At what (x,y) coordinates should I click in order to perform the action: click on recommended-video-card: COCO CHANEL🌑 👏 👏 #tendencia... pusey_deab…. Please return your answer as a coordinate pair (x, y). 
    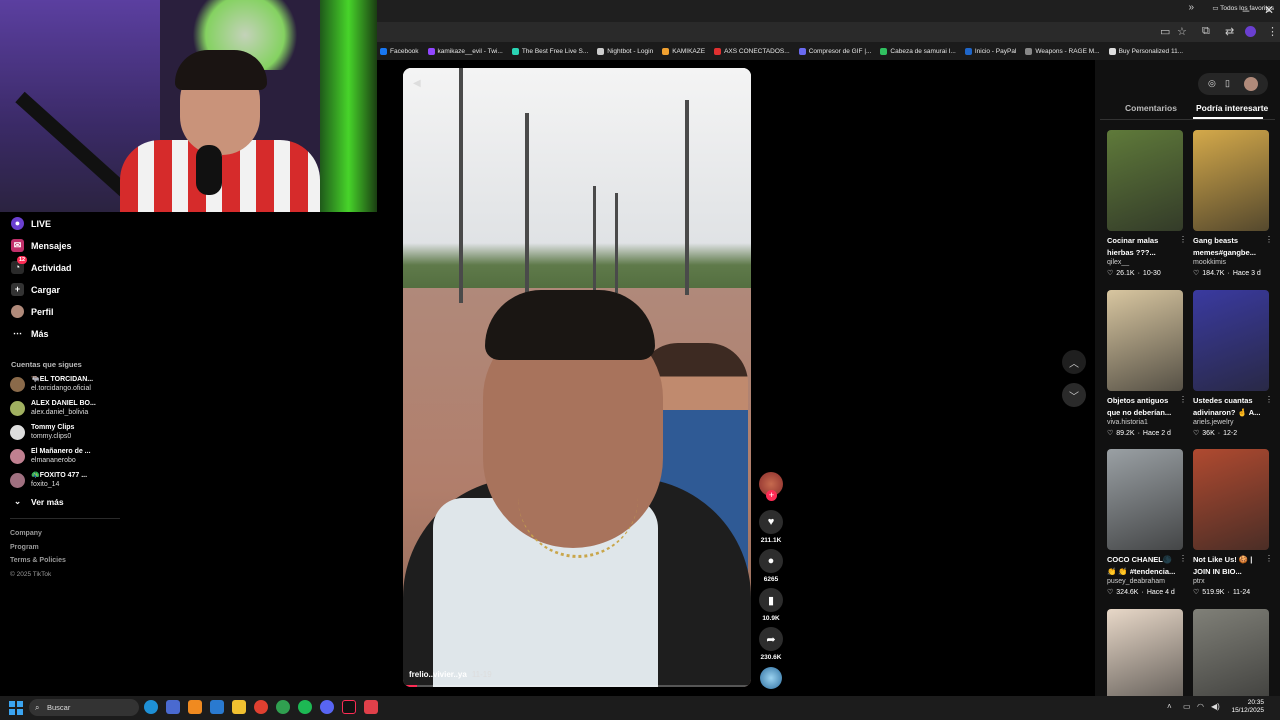
    Looking at the image, I should click on (1147, 523).